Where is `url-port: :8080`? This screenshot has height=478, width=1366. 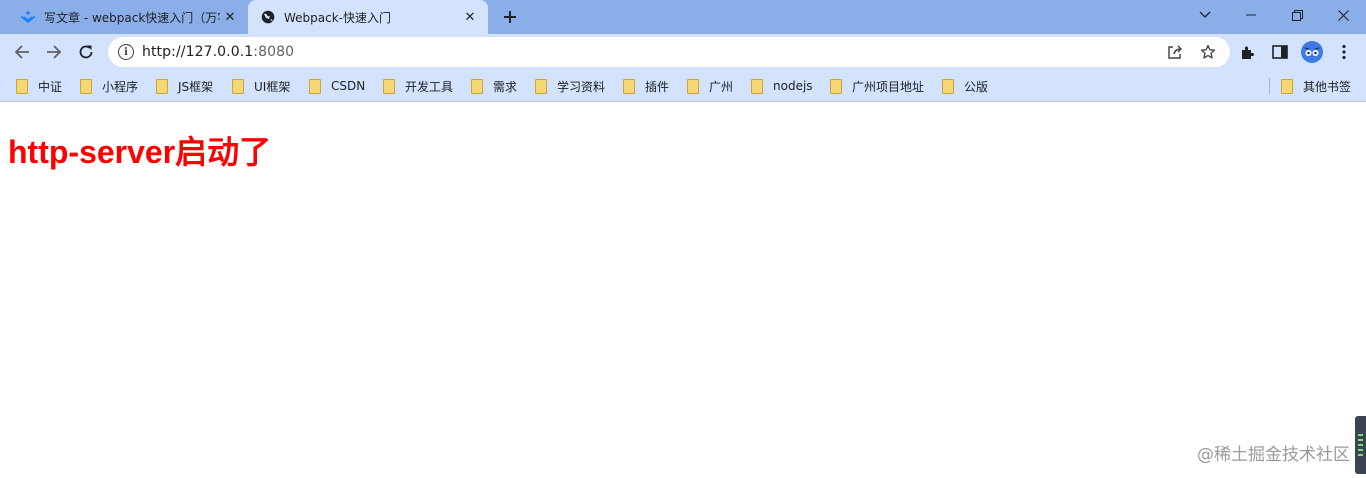 url-port: :8080 is located at coordinates (274, 52).